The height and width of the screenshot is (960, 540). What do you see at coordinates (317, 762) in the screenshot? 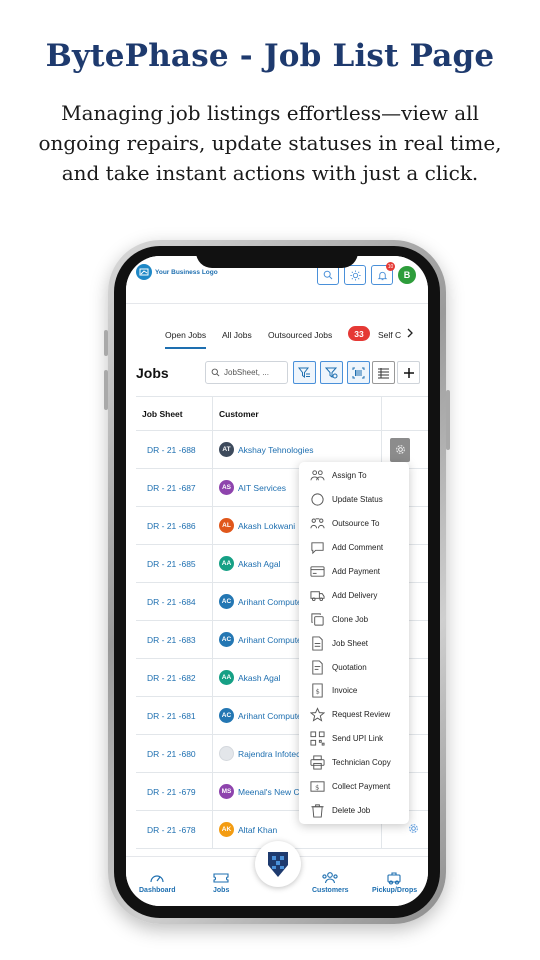
I see `printer-icon` at bounding box center [317, 762].